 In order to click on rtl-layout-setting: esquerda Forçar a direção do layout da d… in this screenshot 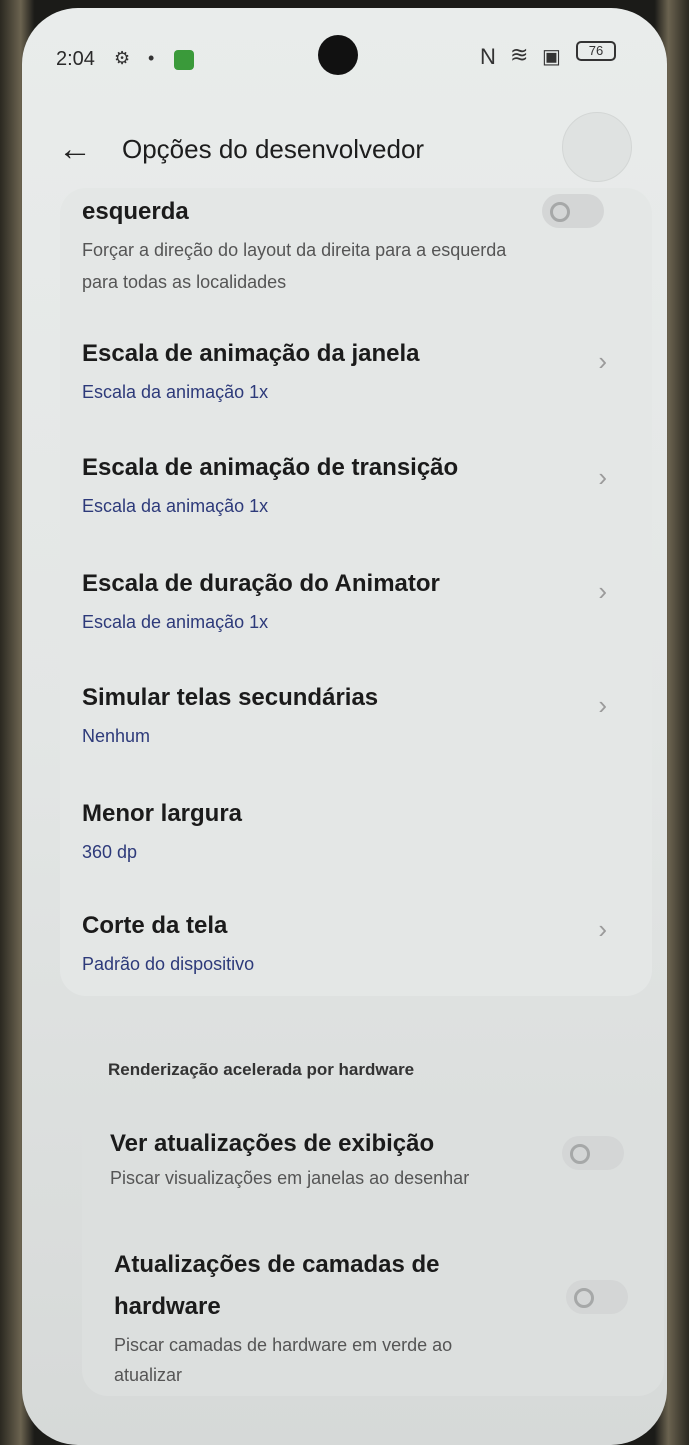, I will do `click(342, 248)`.